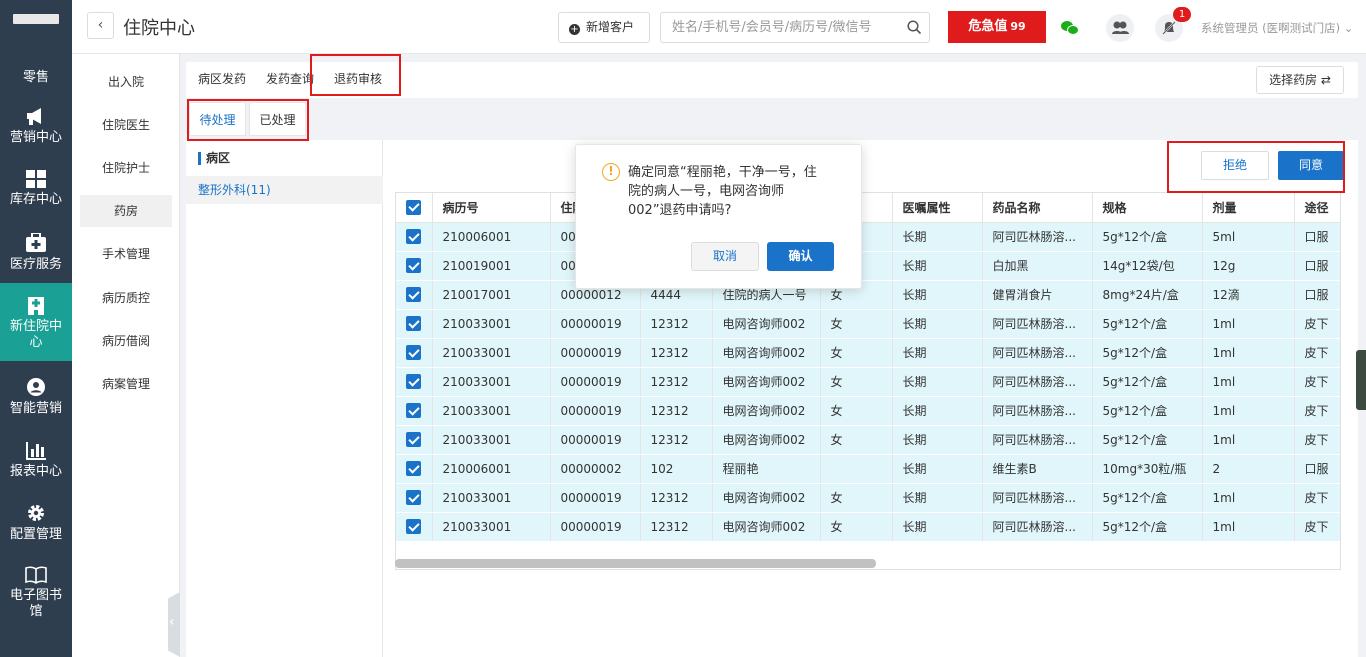  I want to click on back-button: ‹, so click(100, 25).